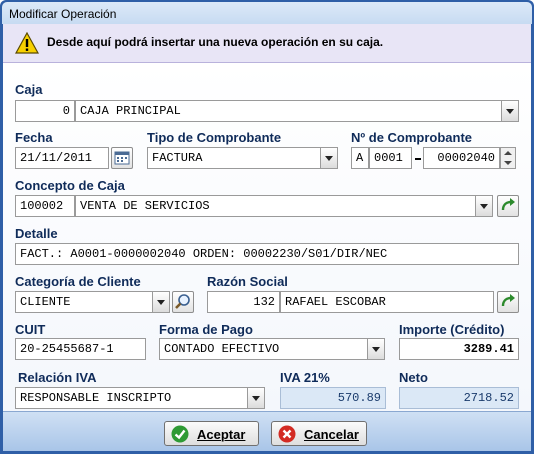 Image resolution: width=534 pixels, height=454 pixels. Describe the element at coordinates (36, 233) in the screenshot. I see `detalle-label: Detalle` at that location.